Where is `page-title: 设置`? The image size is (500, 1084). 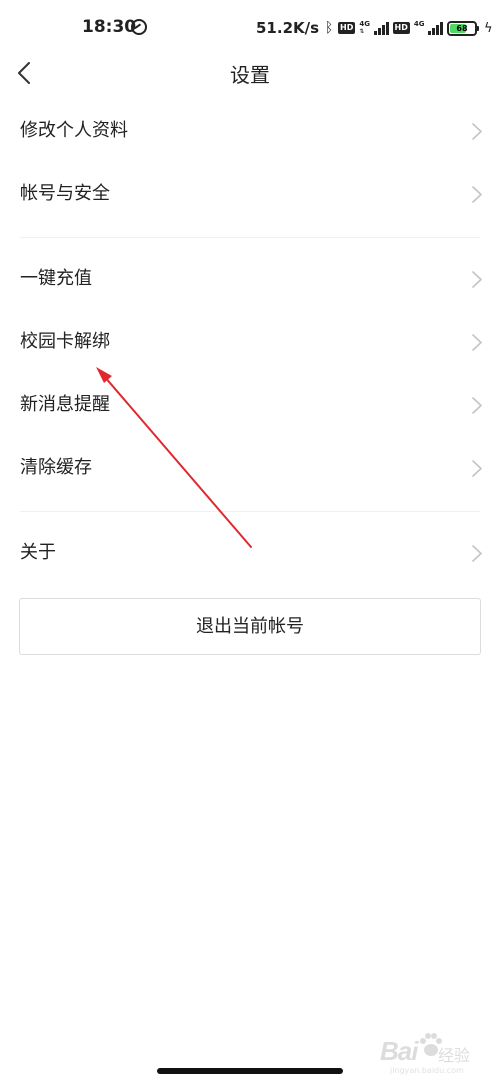 page-title: 设置 is located at coordinates (250, 75).